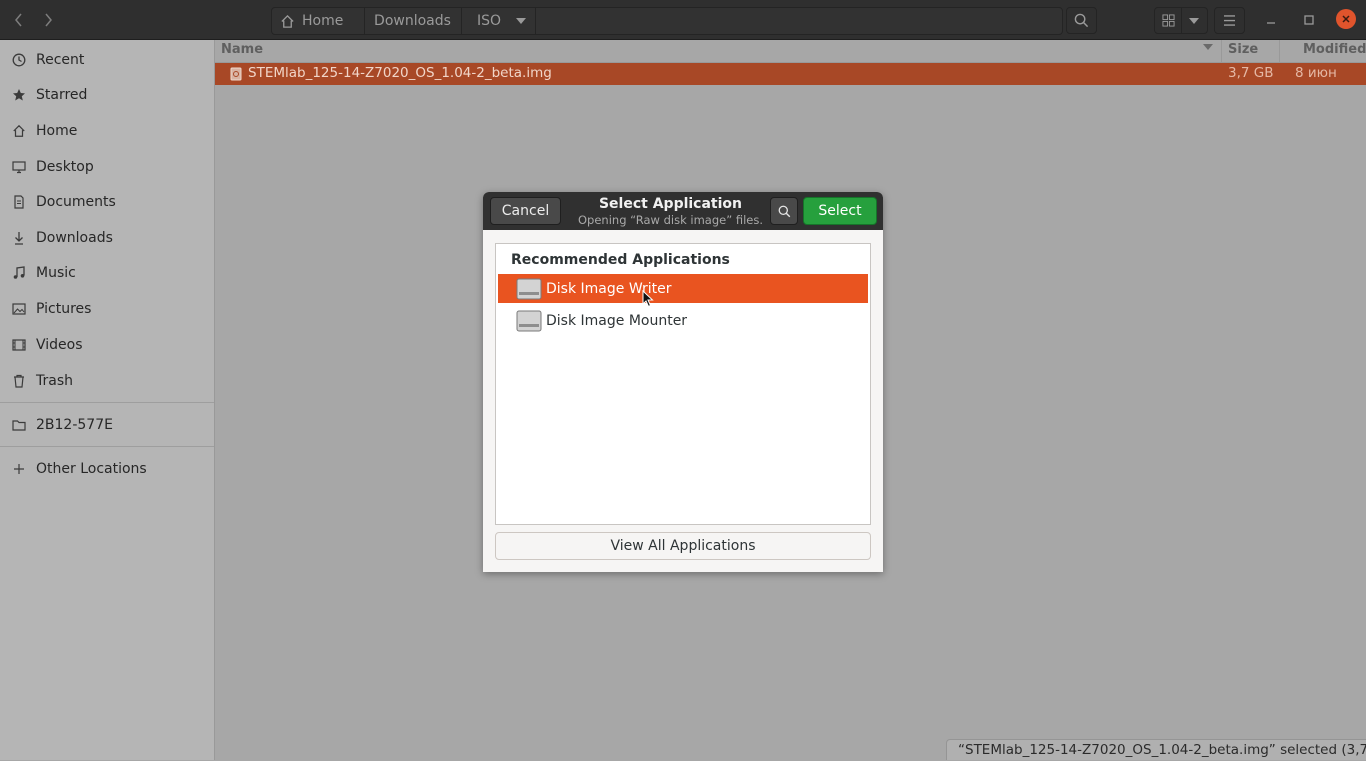  I want to click on select-button: Select, so click(840, 211).